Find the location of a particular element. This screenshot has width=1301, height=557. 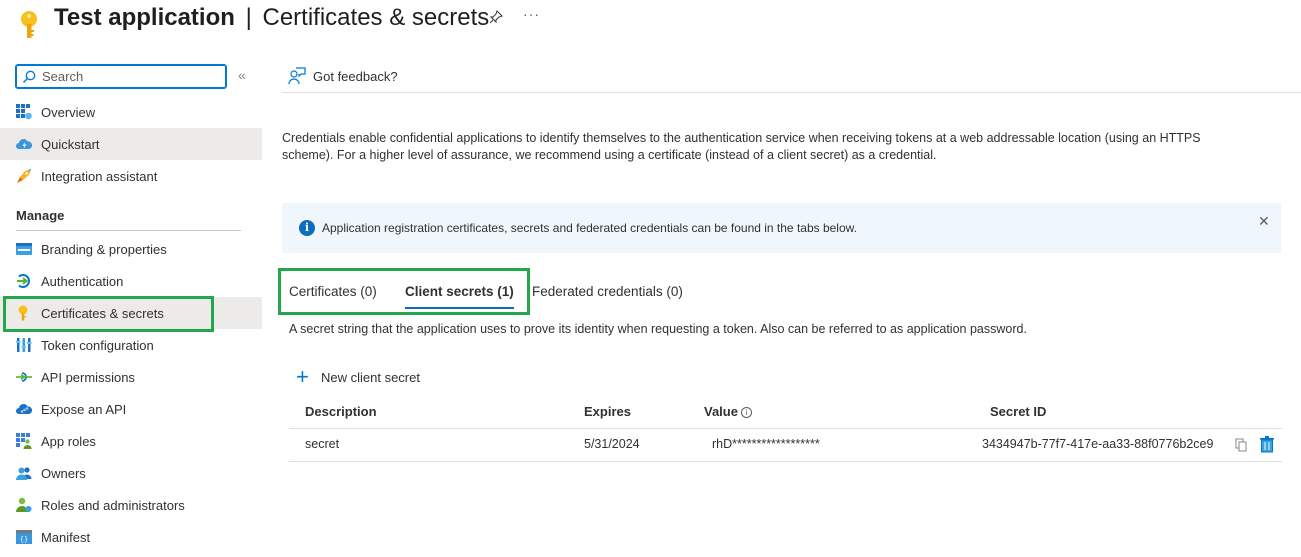

app-name: Test application is located at coordinates (144, 17).